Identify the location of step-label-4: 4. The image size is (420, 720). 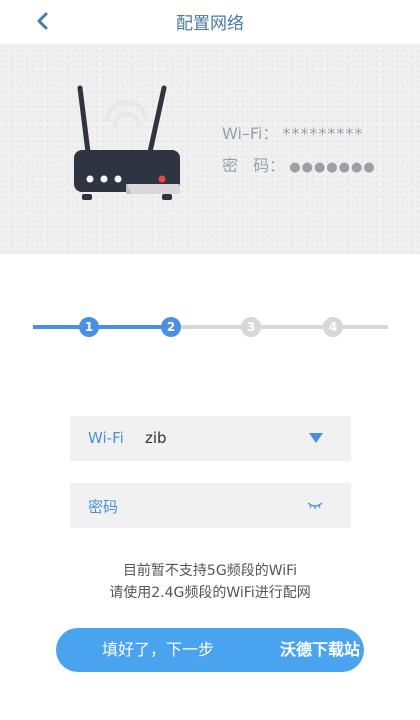
(333, 327).